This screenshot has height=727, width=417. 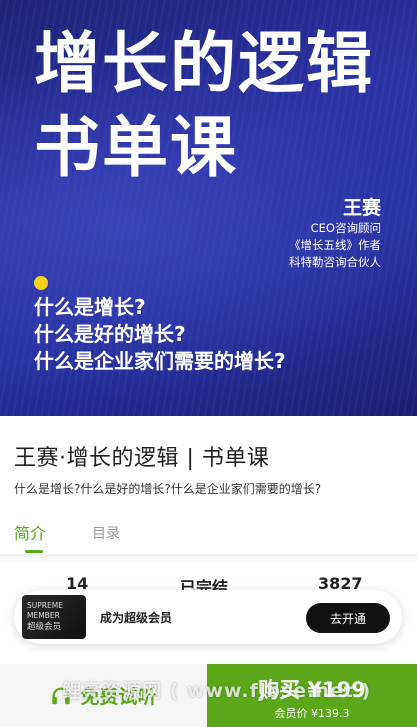 I want to click on activate-member-button: 去开通, so click(x=348, y=618).